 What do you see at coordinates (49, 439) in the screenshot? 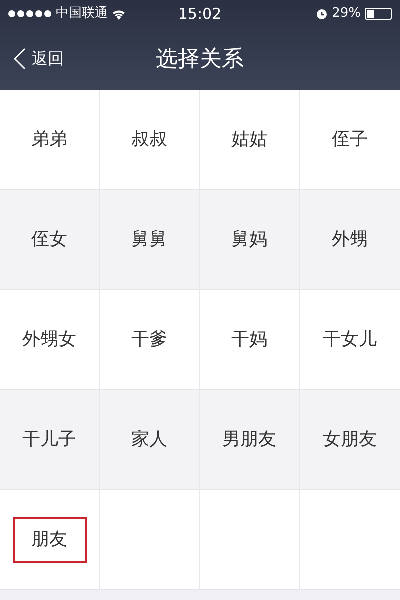
I see `relation-option: 干儿子` at bounding box center [49, 439].